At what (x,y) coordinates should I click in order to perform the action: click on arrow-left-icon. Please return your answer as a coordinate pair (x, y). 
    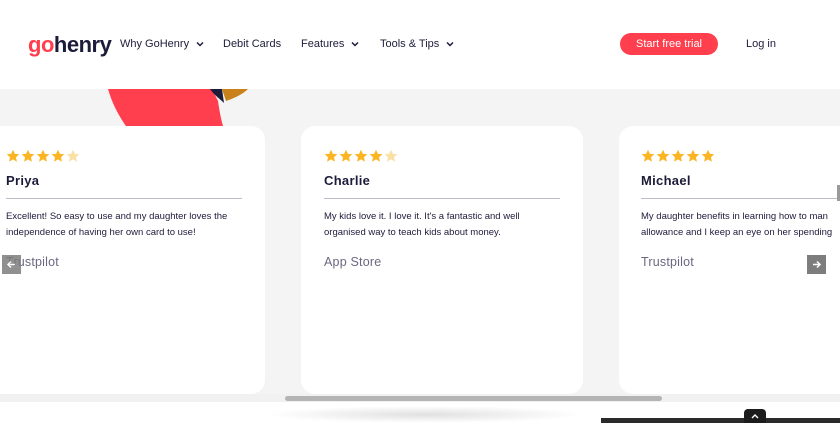
    Looking at the image, I should click on (10, 264).